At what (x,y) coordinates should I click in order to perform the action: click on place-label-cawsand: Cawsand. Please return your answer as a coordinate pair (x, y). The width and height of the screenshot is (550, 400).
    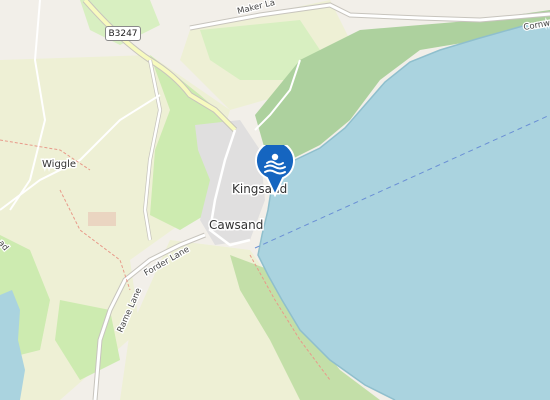
    Looking at the image, I should click on (236, 225).